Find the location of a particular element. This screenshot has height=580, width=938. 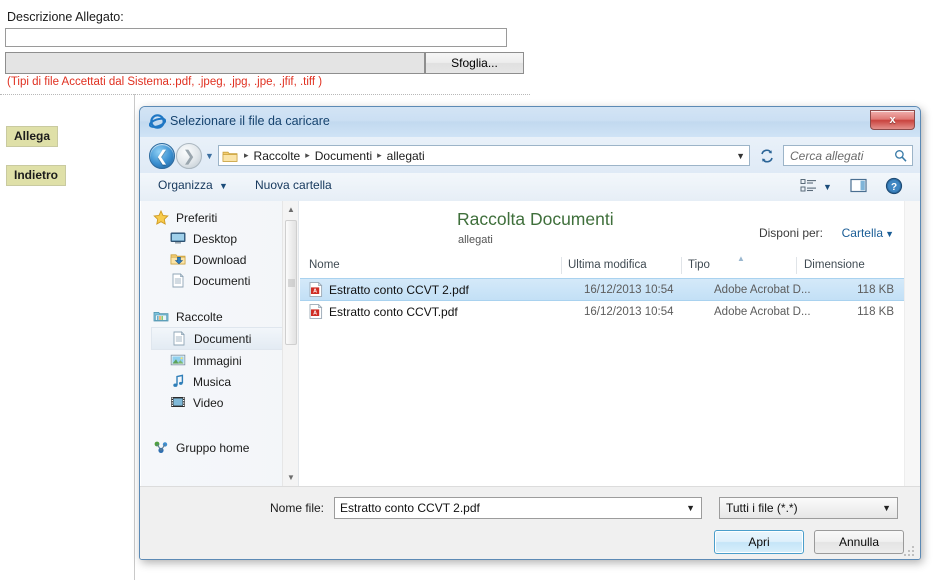

sort-ascending-icon: ▲ is located at coordinates (741, 258).